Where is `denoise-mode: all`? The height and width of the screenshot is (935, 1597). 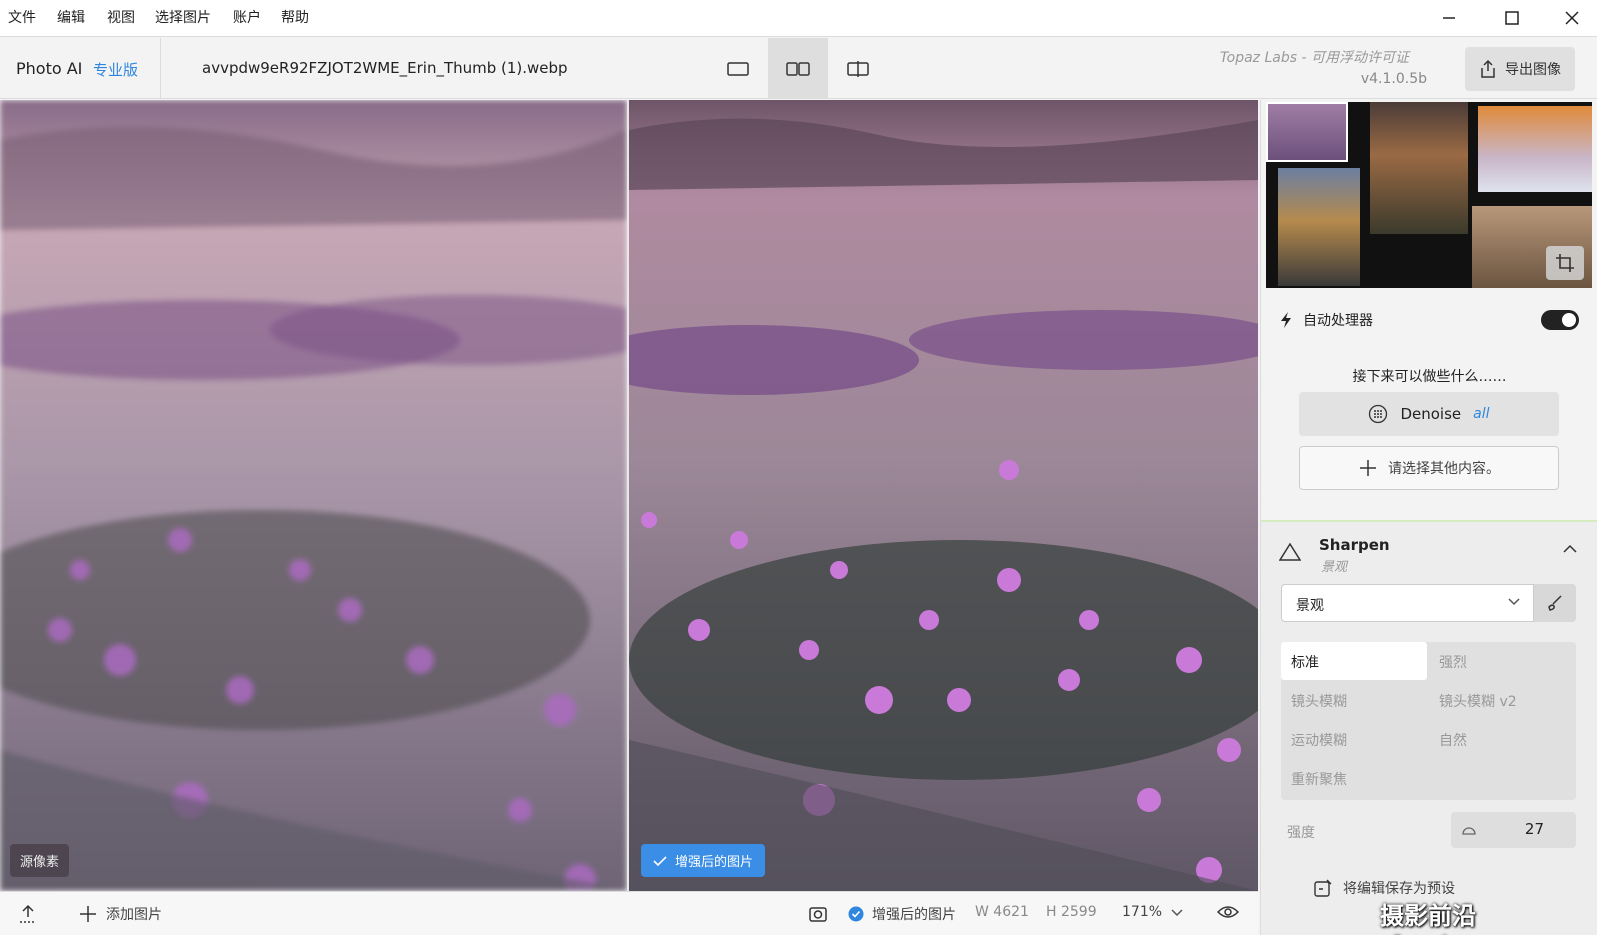 denoise-mode: all is located at coordinates (1481, 414).